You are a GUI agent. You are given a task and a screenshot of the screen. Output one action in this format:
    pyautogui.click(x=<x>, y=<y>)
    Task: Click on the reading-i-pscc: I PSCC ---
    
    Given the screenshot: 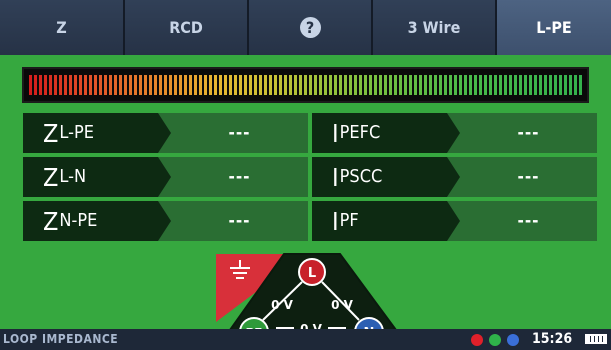 What is the action you would take?
    pyautogui.click(x=454, y=177)
    